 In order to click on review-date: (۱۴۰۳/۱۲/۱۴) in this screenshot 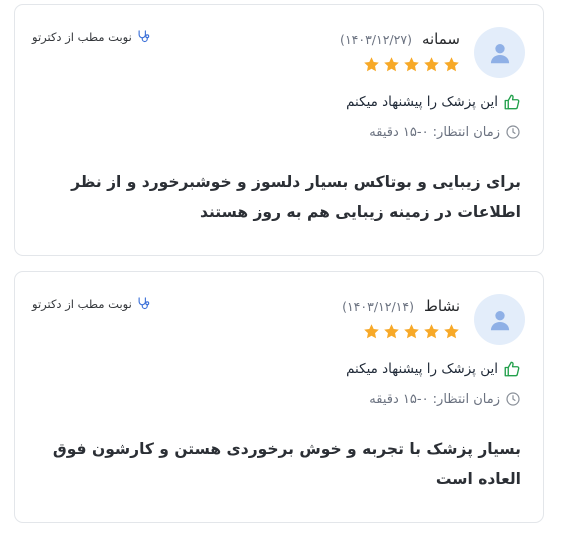, I will do `click(378, 306)`.